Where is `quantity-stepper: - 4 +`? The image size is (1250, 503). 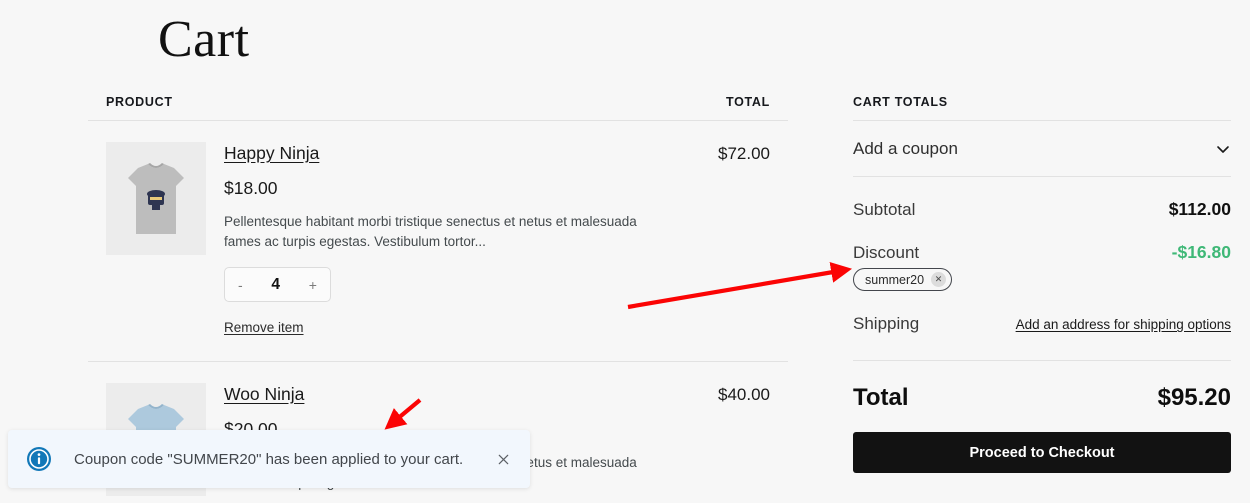
quantity-stepper: - 4 + is located at coordinates (277, 284).